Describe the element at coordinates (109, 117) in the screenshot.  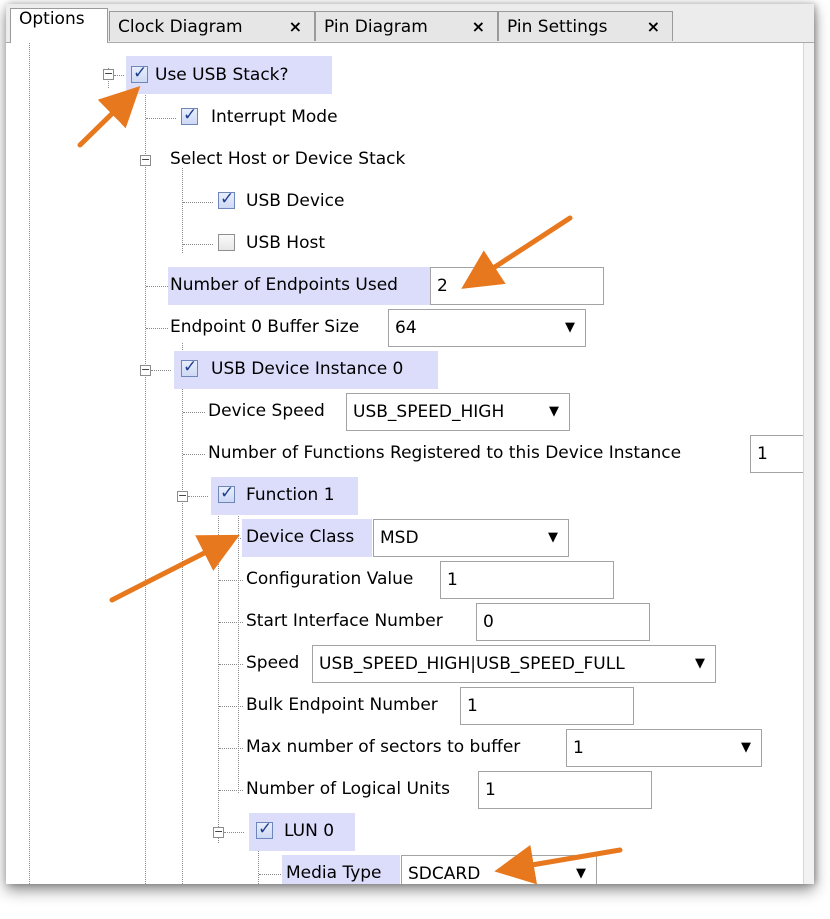
I see `arrow-use-usb-stack` at that location.